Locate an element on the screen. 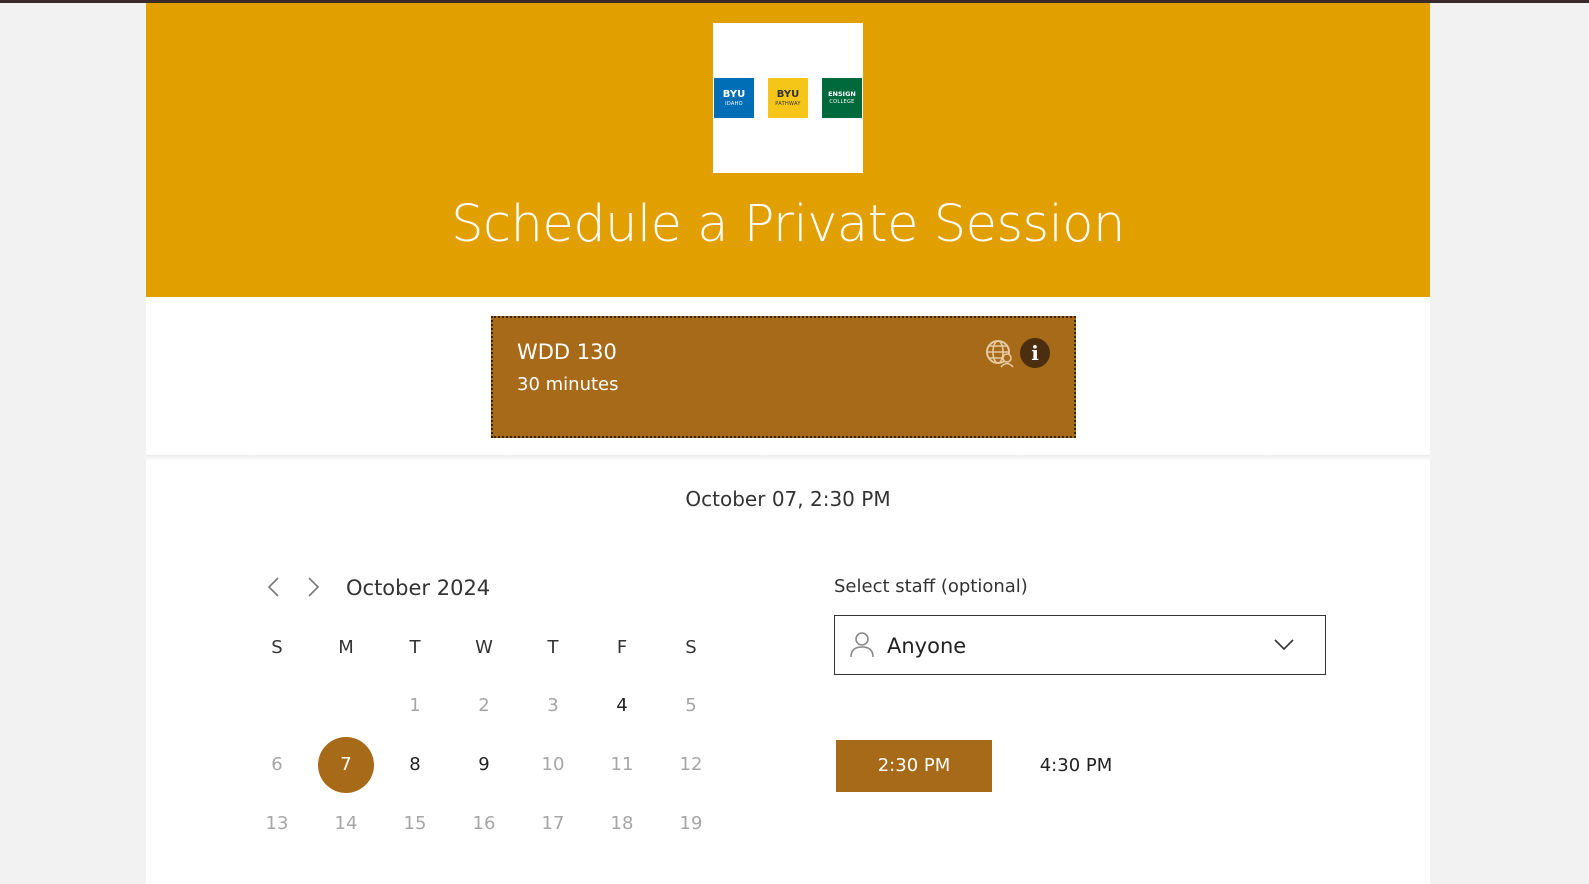 Image resolution: width=1589 pixels, height=884 pixels. institution-logo: BYU IDAHO BYU PATHWAY ENSIGN COLLEGE is located at coordinates (788, 98).